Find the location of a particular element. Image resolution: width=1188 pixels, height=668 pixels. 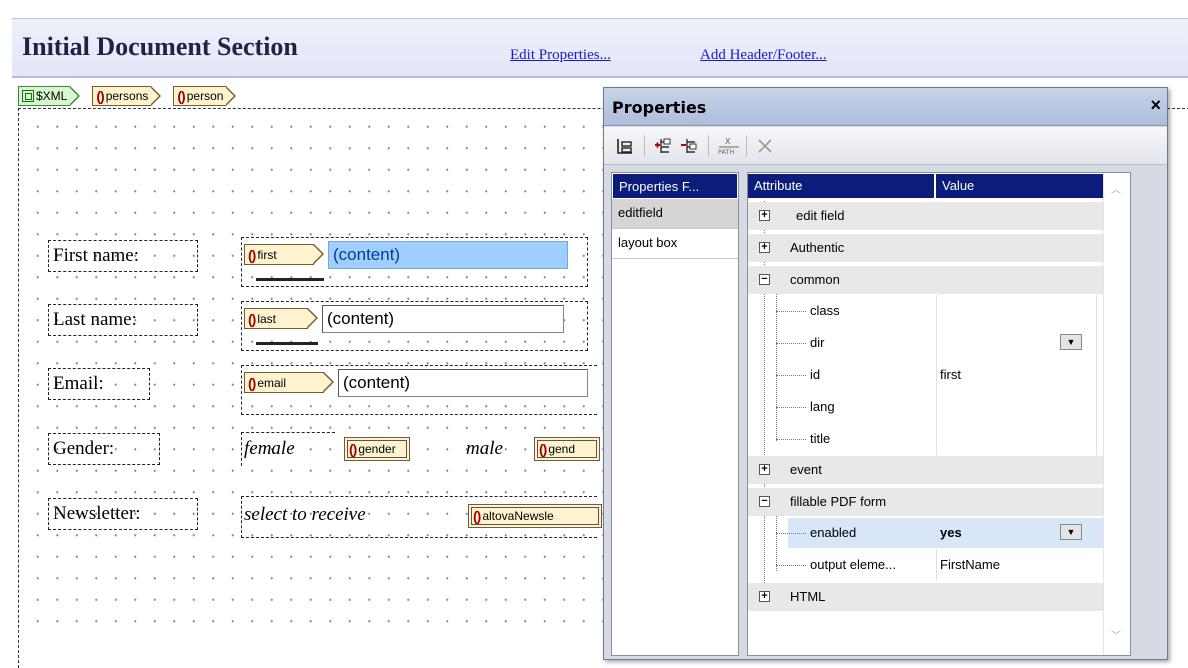

properties-titlebar: Properties × is located at coordinates (885, 107).